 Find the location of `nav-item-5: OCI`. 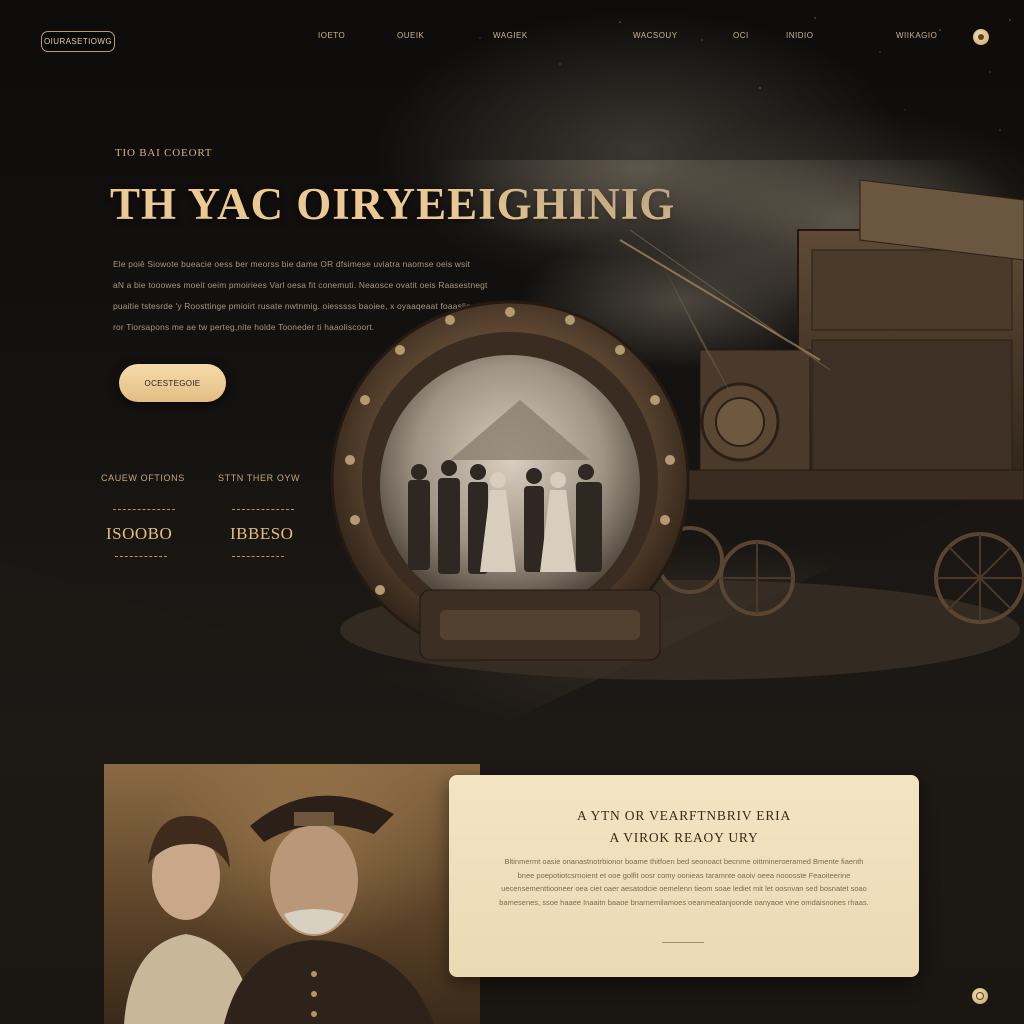

nav-item-5: OCI is located at coordinates (741, 35).